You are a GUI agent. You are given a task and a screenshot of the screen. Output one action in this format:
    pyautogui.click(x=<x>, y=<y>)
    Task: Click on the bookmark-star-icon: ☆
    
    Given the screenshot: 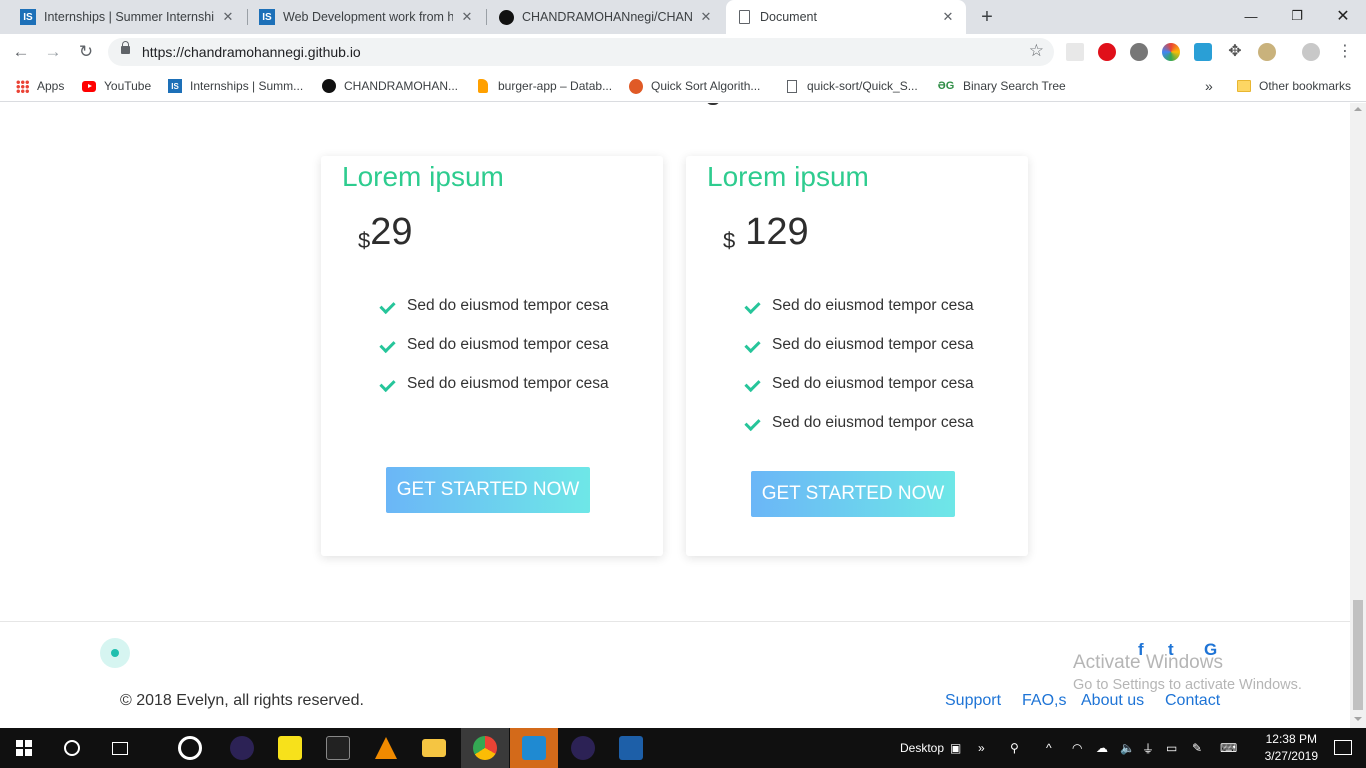 What is the action you would take?
    pyautogui.click(x=1036, y=51)
    